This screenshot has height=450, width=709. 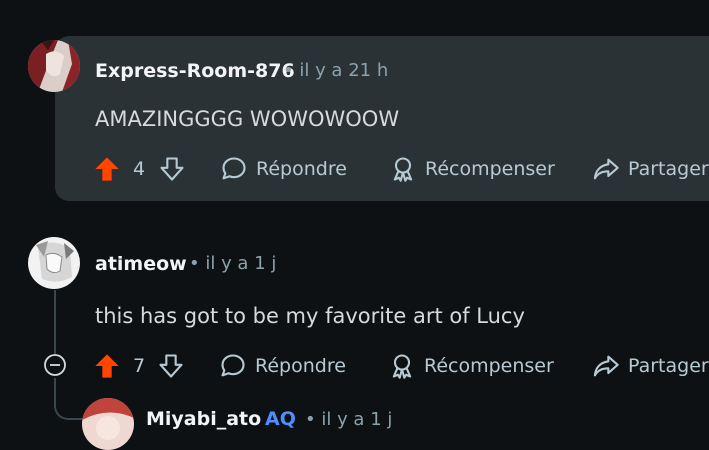 I want to click on collapse-thread-button, so click(x=55, y=365).